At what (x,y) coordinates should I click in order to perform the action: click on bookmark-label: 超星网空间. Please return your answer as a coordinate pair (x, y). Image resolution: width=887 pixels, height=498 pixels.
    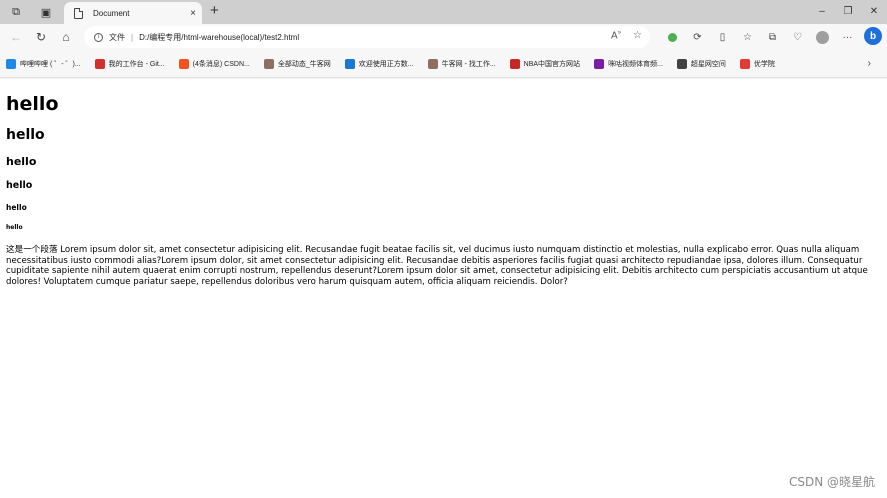
    Looking at the image, I should click on (708, 64).